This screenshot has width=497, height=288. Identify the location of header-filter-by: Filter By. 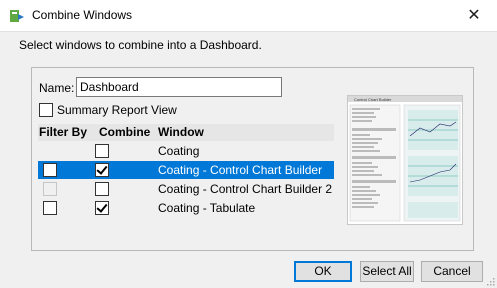
(63, 132).